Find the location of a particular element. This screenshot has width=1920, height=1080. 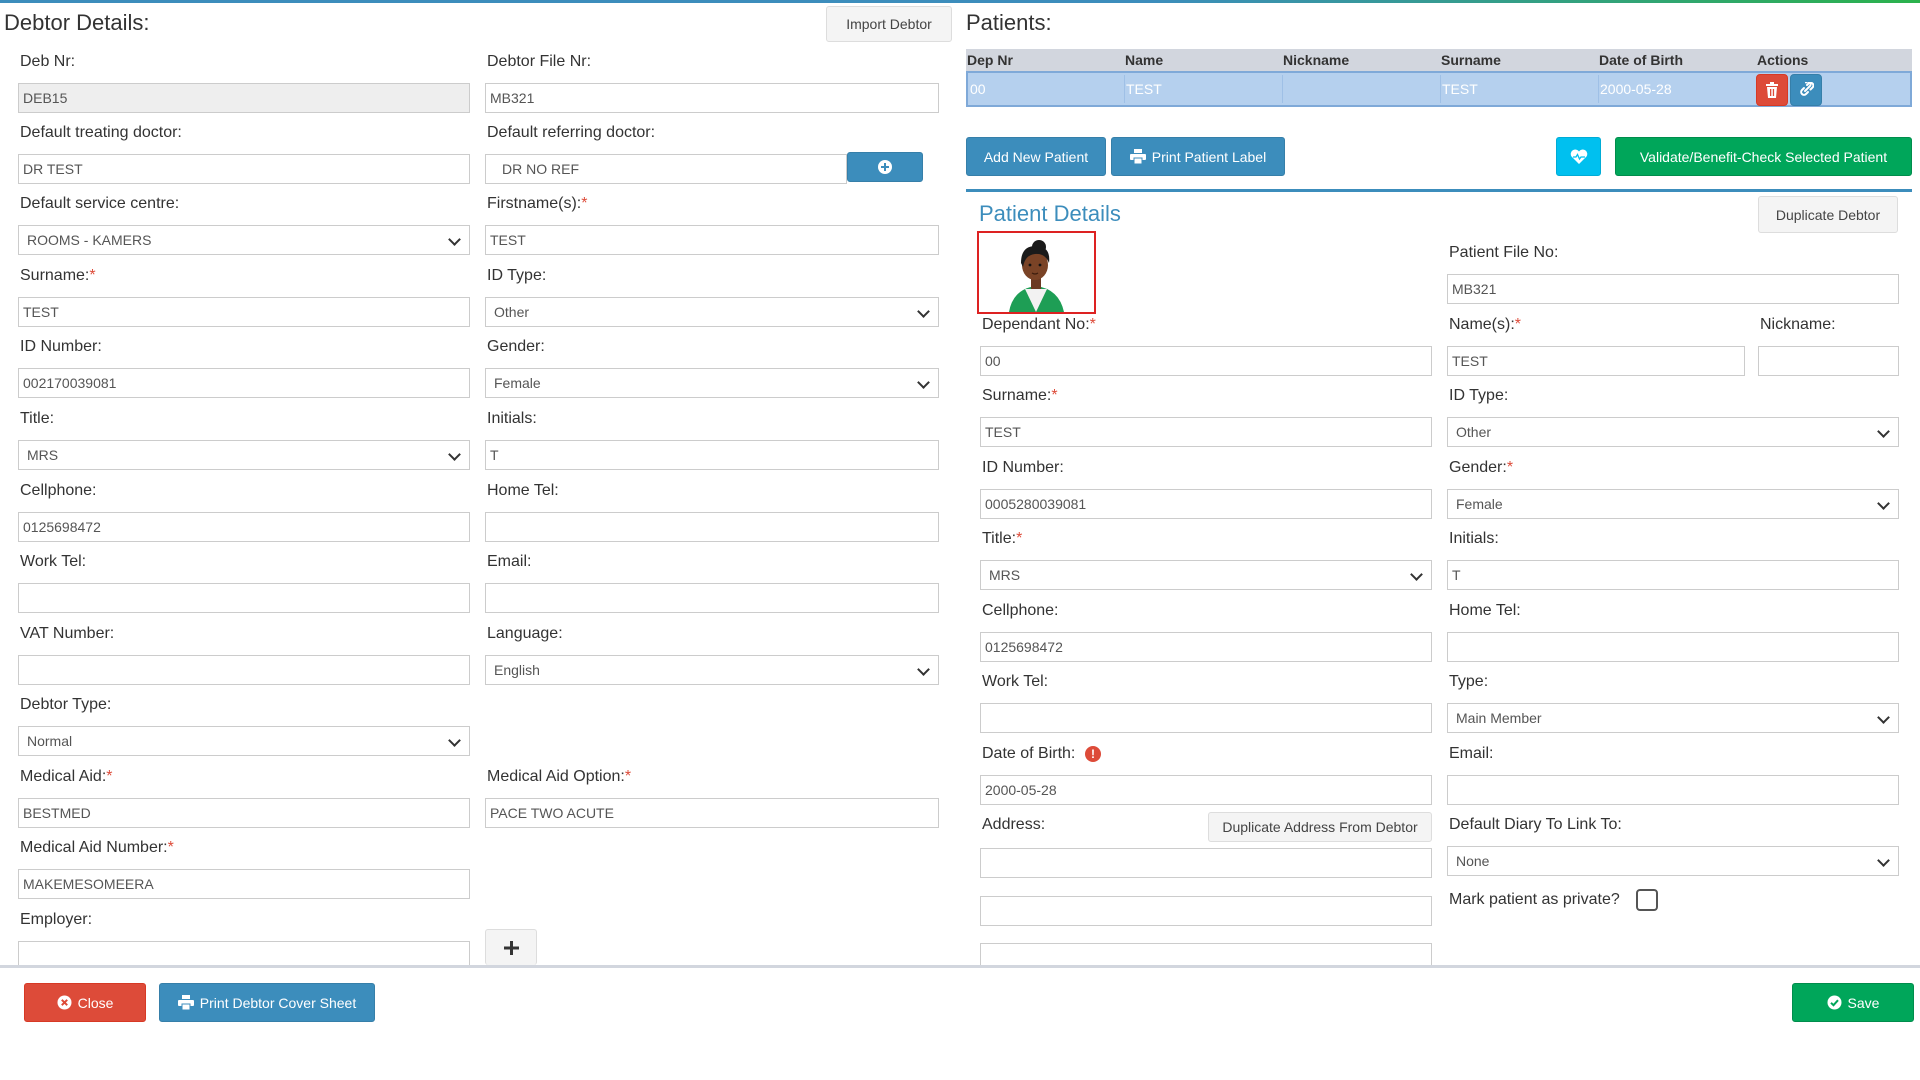

patient-email-field is located at coordinates (1673, 790).